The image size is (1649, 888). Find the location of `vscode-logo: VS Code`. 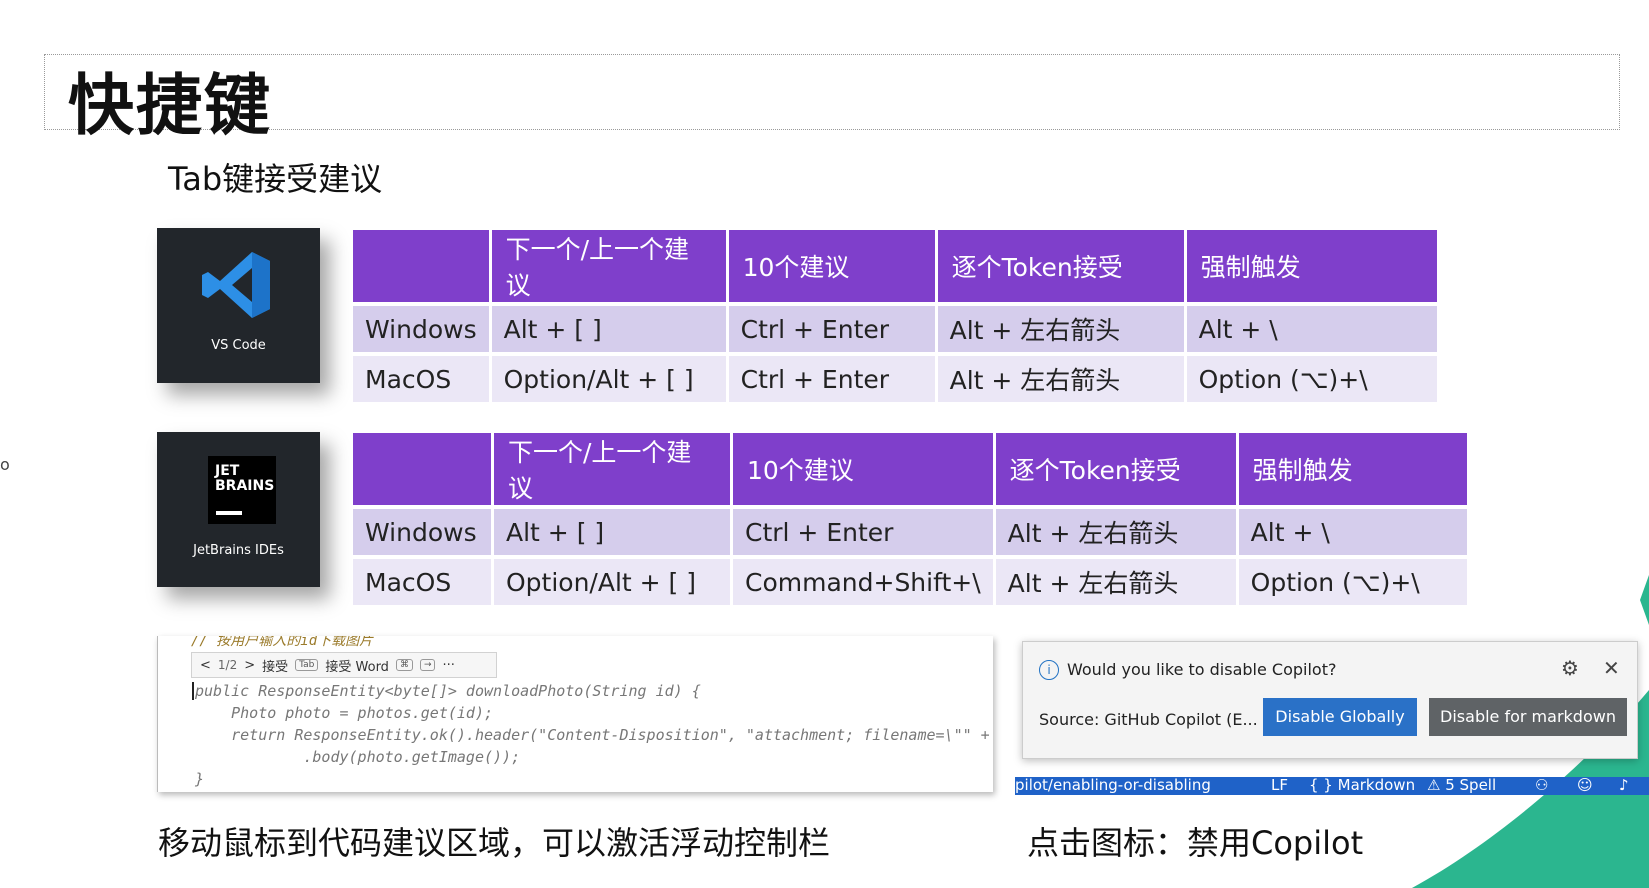

vscode-logo: VS Code is located at coordinates (238, 305).